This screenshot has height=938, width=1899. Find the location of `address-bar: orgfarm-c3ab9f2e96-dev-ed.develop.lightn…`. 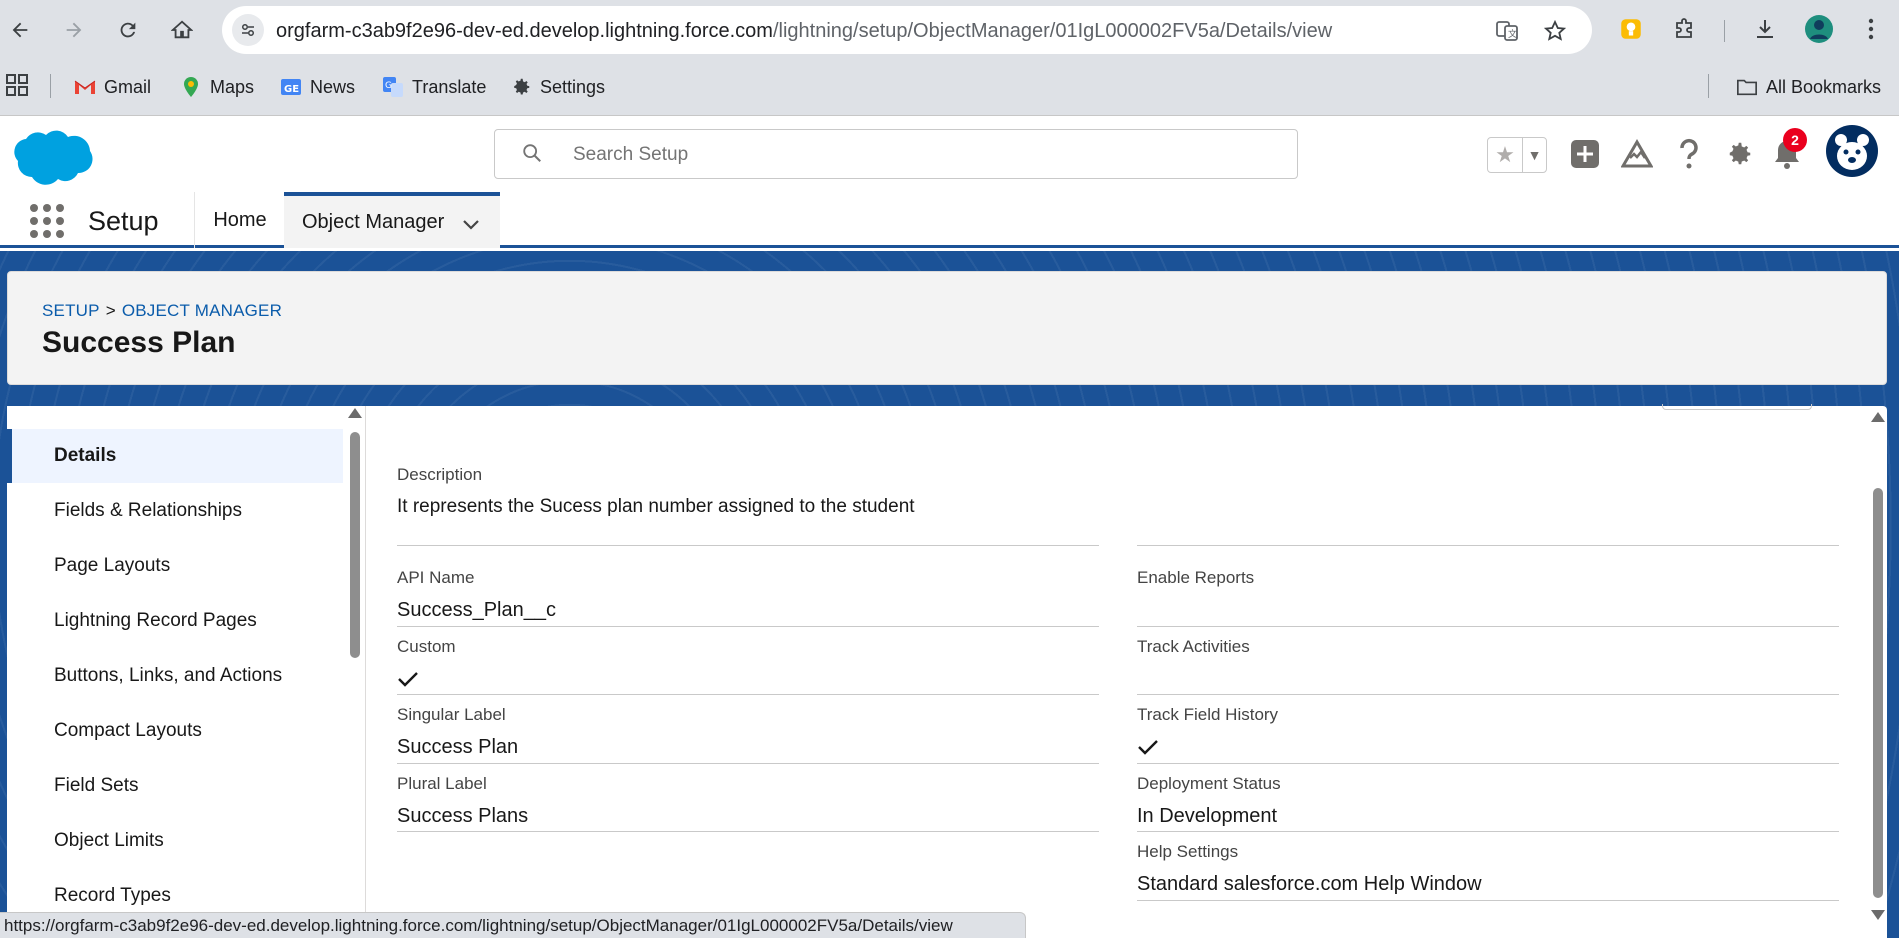

address-bar: orgfarm-c3ab9f2e96-dev-ed.develop.lightn… is located at coordinates (907, 30).